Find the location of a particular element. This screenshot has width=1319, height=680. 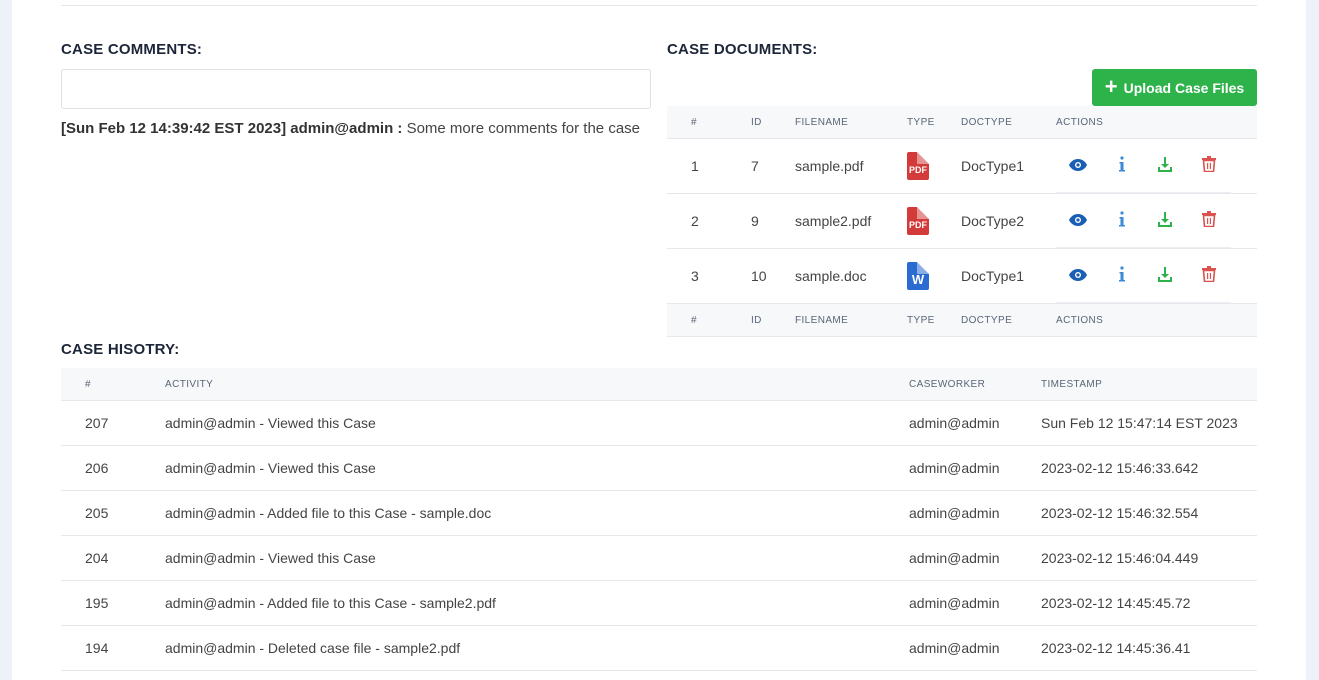

download-icon is located at coordinates (1165, 220).